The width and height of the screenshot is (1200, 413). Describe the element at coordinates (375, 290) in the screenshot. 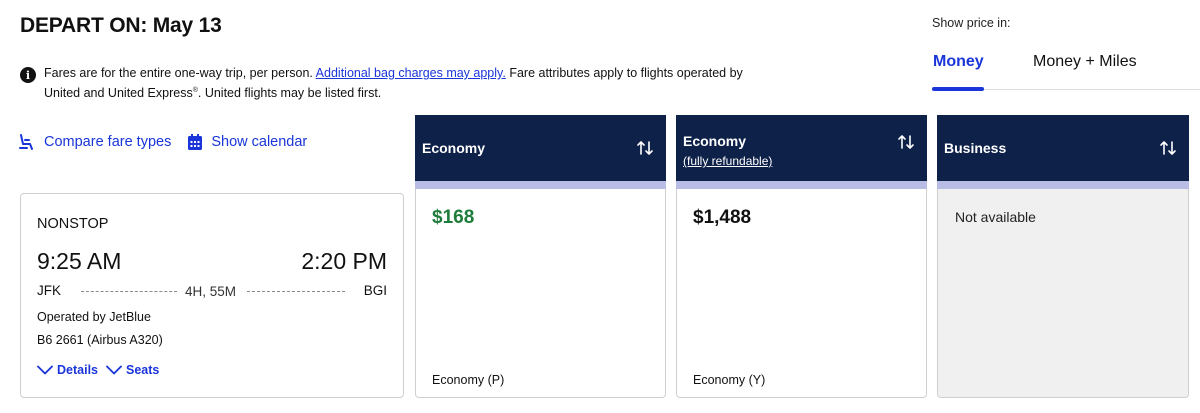

I see `destination-airport: BGI` at that location.